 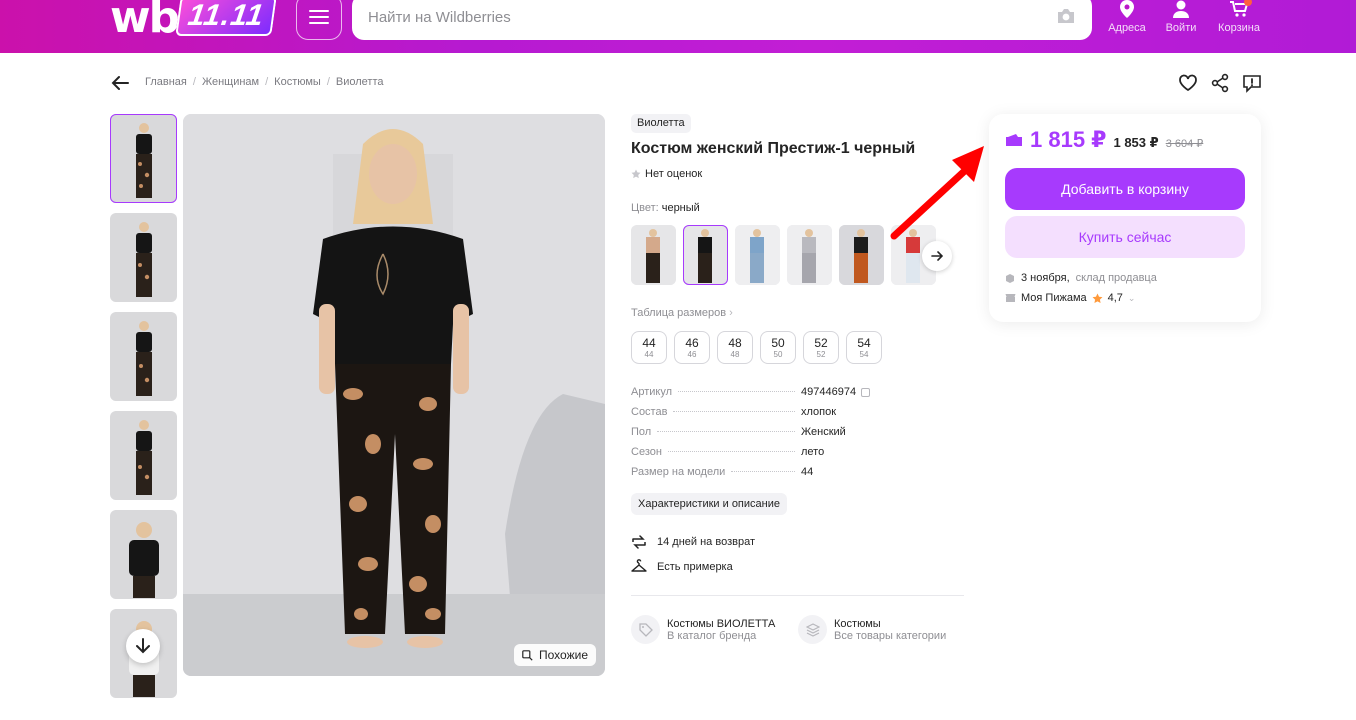 What do you see at coordinates (1248, 3) in the screenshot?
I see `cart-count-dot` at bounding box center [1248, 3].